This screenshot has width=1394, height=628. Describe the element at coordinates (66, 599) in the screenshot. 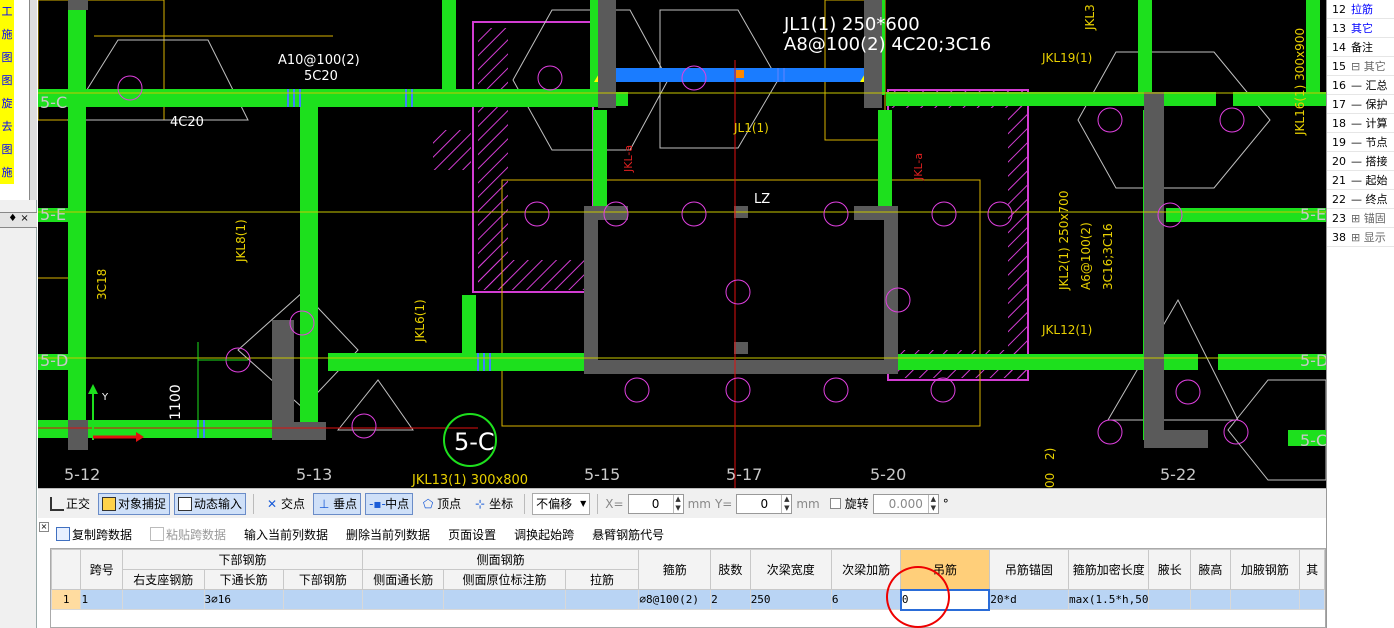

I see `row-index: 1` at that location.